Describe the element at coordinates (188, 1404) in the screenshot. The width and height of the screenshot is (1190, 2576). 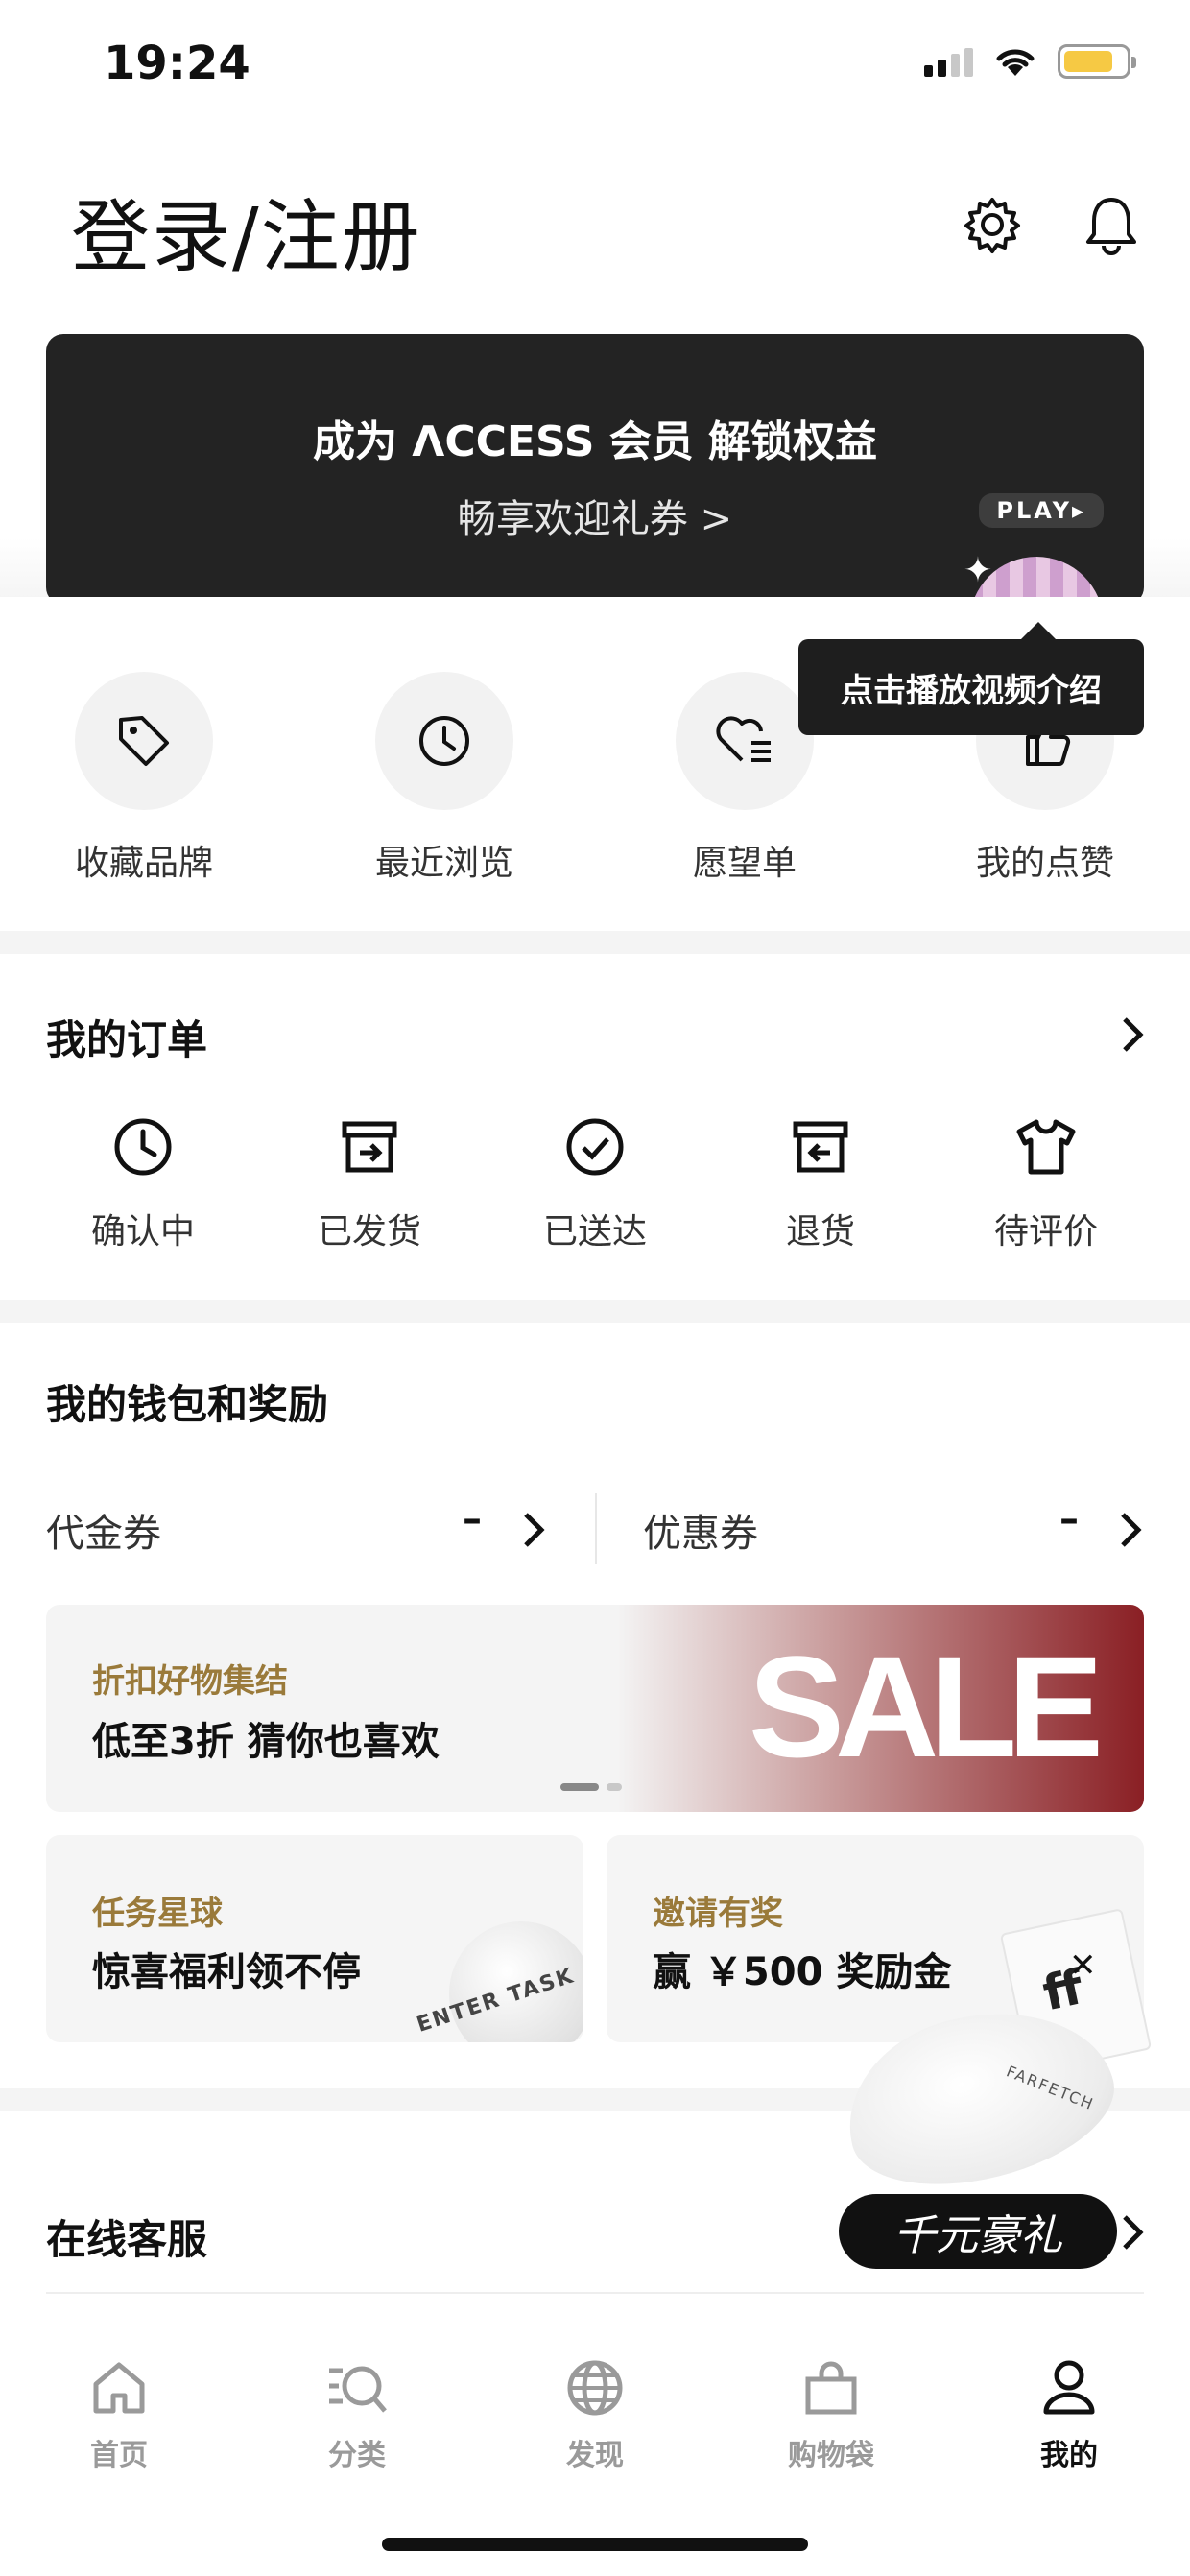
I see `wallet-title: 我的钱包和奖励` at that location.